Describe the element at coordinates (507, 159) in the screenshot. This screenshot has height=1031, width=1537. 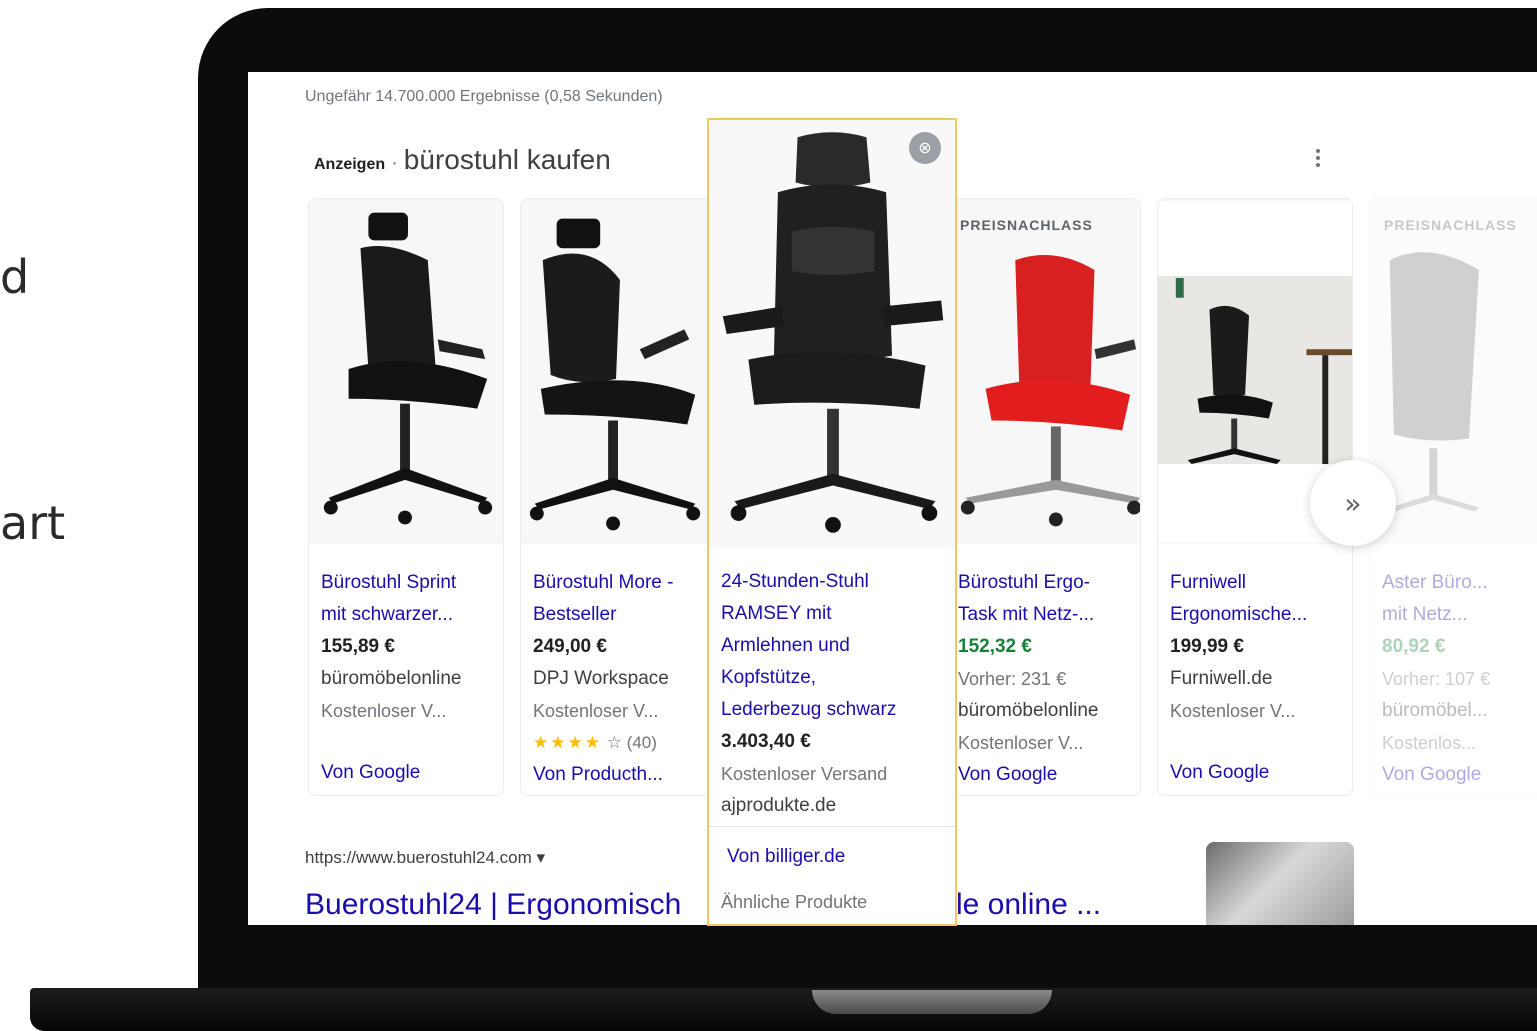
I see `ads-query: bürostuhl kaufen` at that location.